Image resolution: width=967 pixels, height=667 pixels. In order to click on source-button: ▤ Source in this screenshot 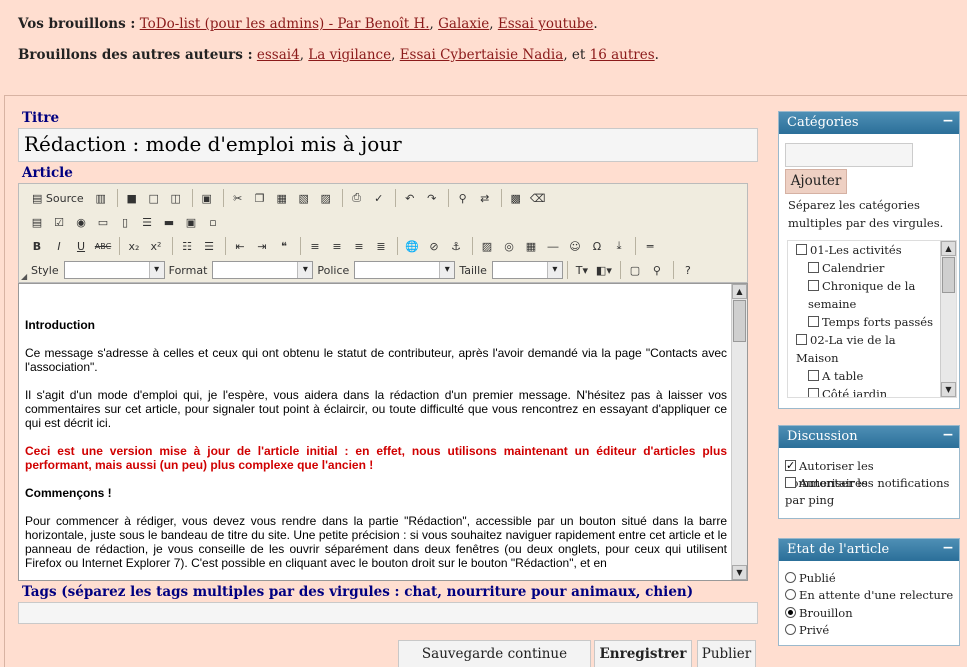, I will do `click(58, 198)`.